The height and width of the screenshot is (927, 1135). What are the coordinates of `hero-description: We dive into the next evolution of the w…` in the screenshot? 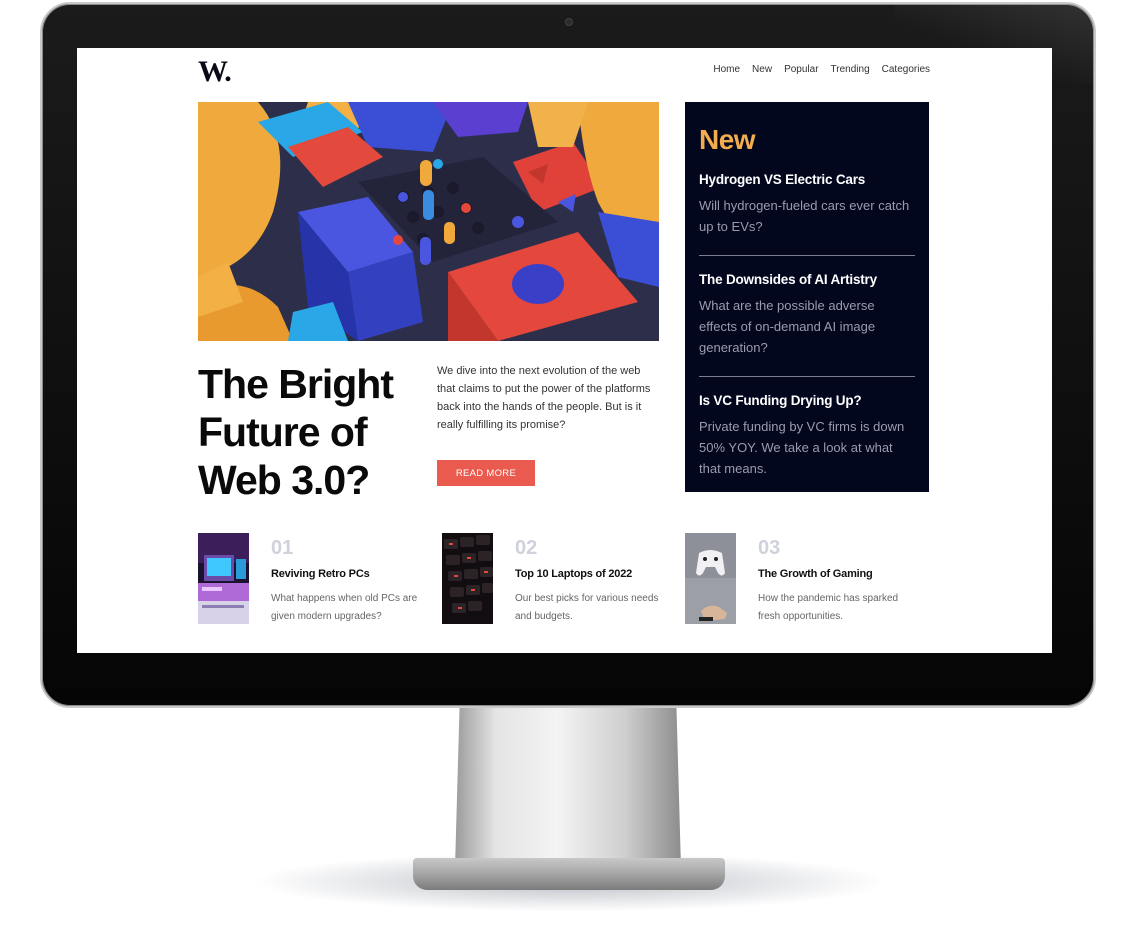 It's located at (544, 398).